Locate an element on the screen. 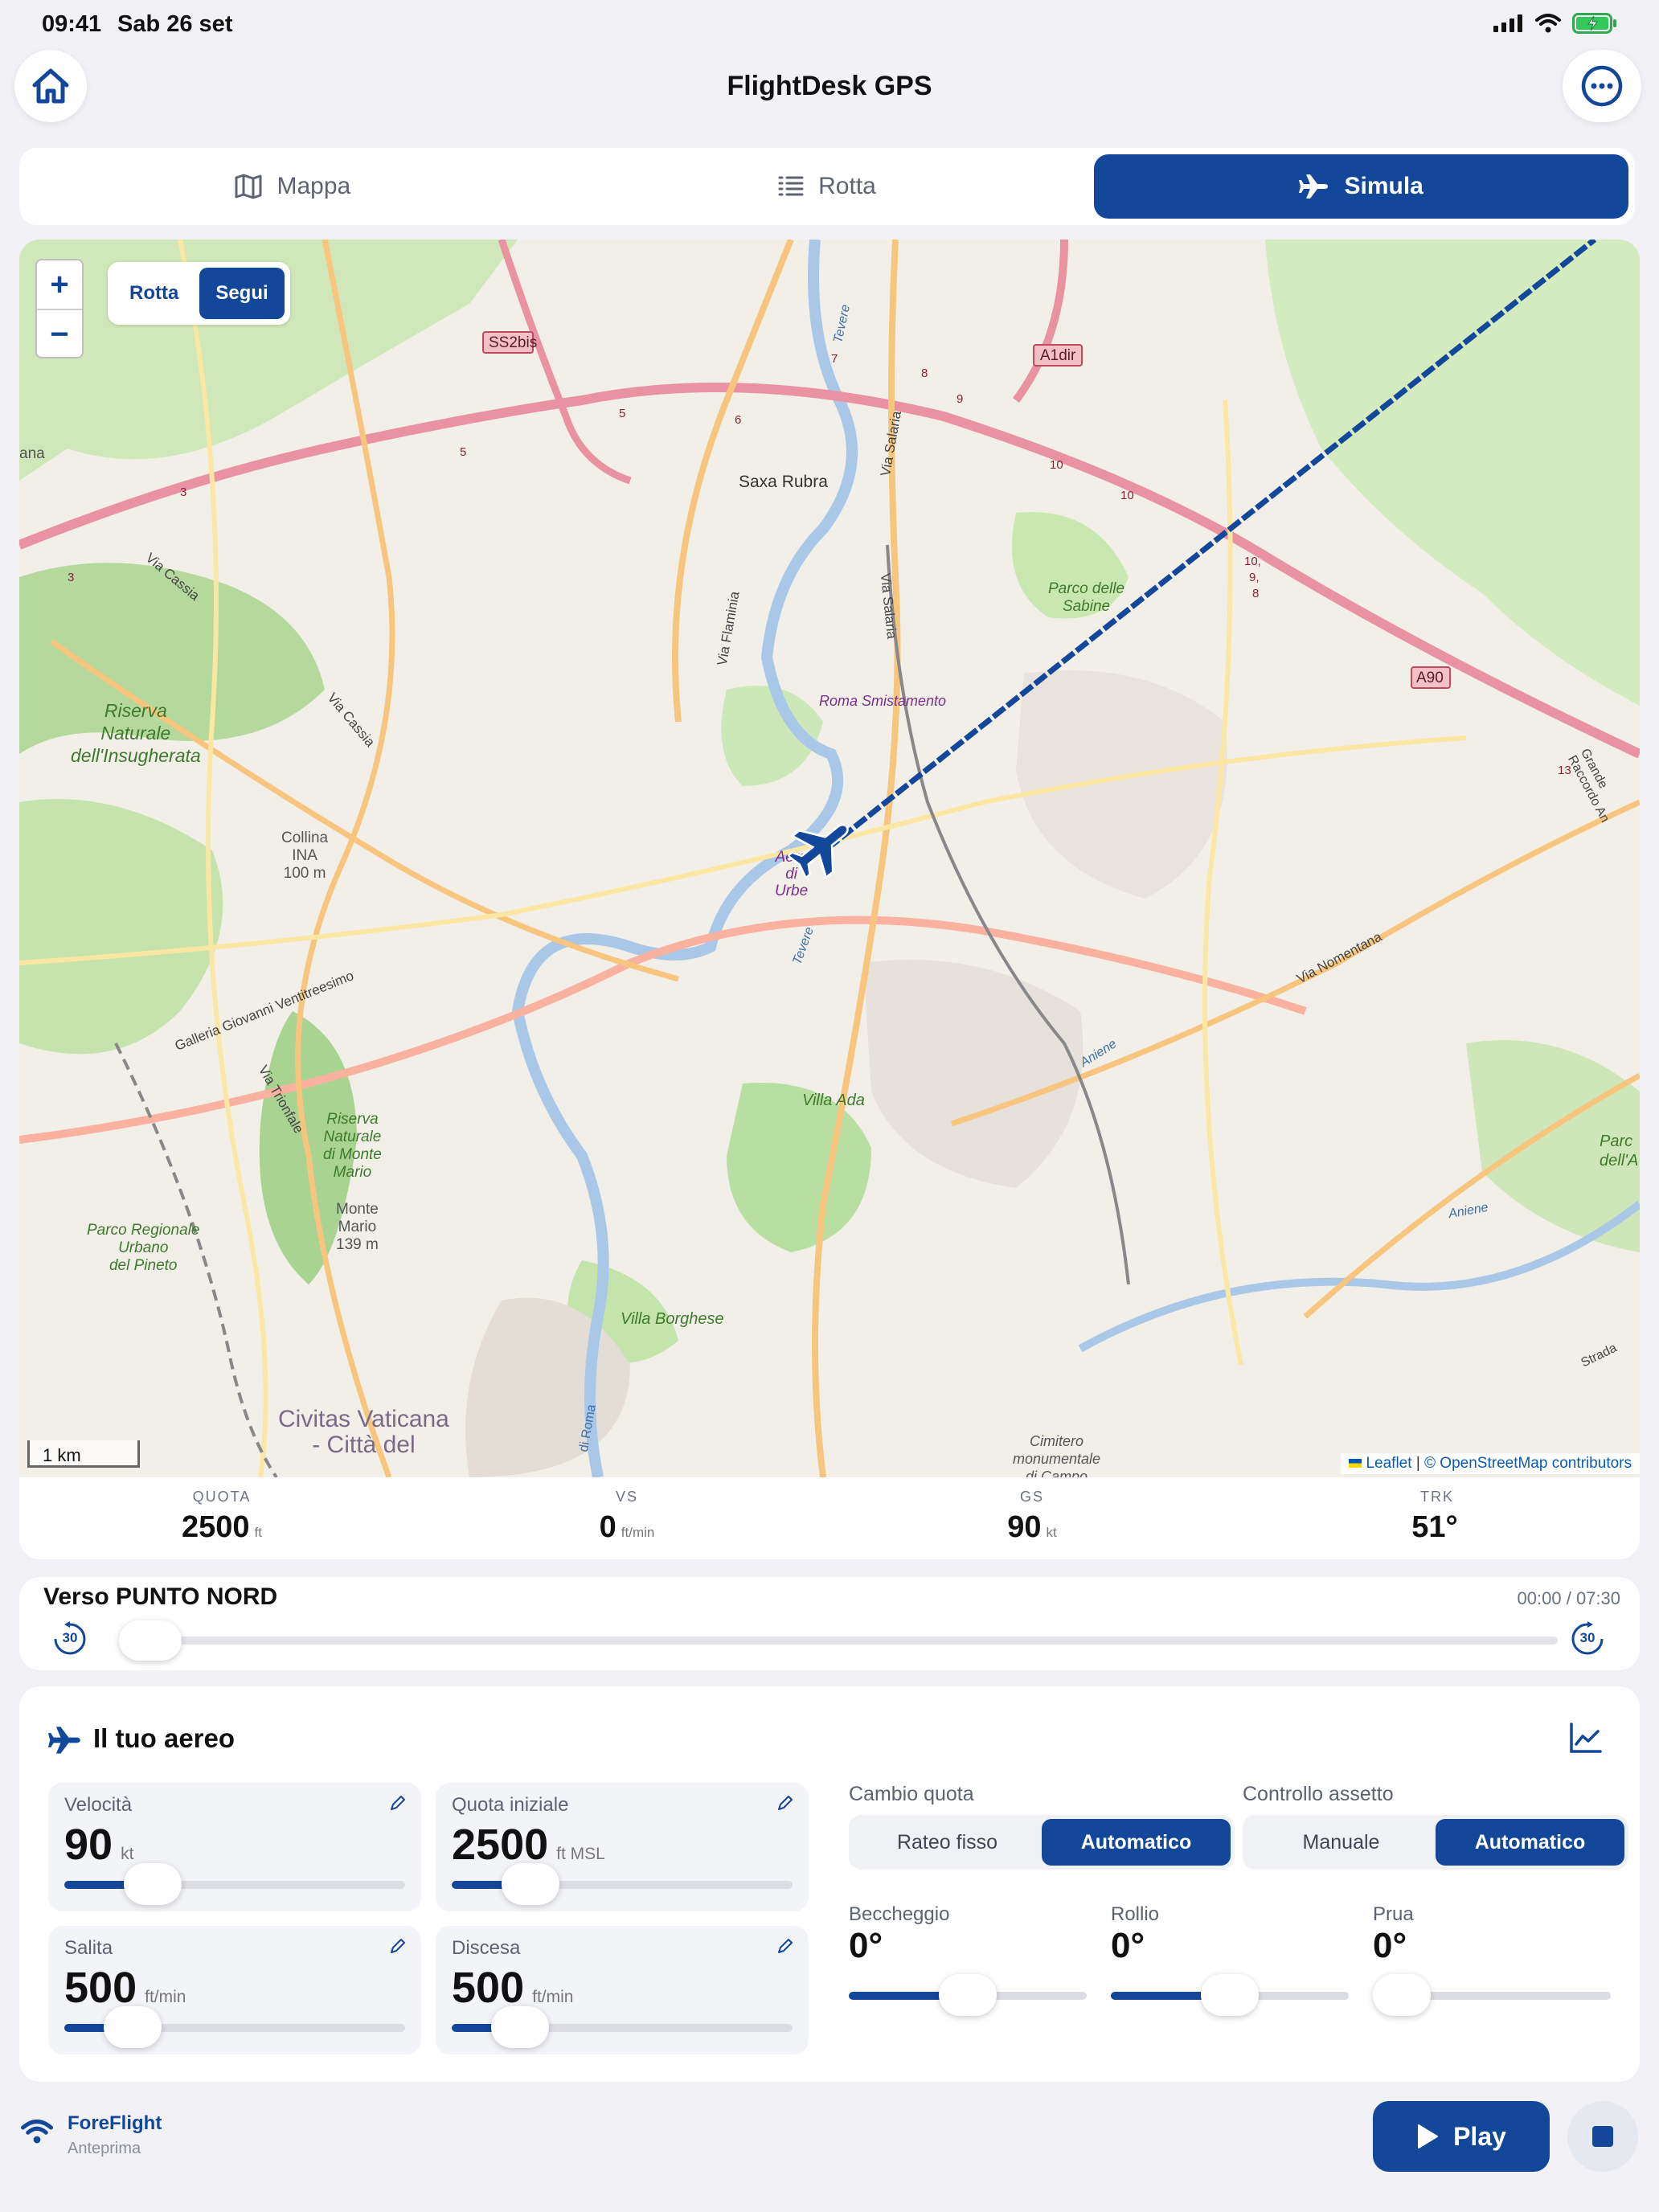 Image resolution: width=1659 pixels, height=2212 pixels. main-tabs: Mappa Rotta Simula is located at coordinates (827, 186).